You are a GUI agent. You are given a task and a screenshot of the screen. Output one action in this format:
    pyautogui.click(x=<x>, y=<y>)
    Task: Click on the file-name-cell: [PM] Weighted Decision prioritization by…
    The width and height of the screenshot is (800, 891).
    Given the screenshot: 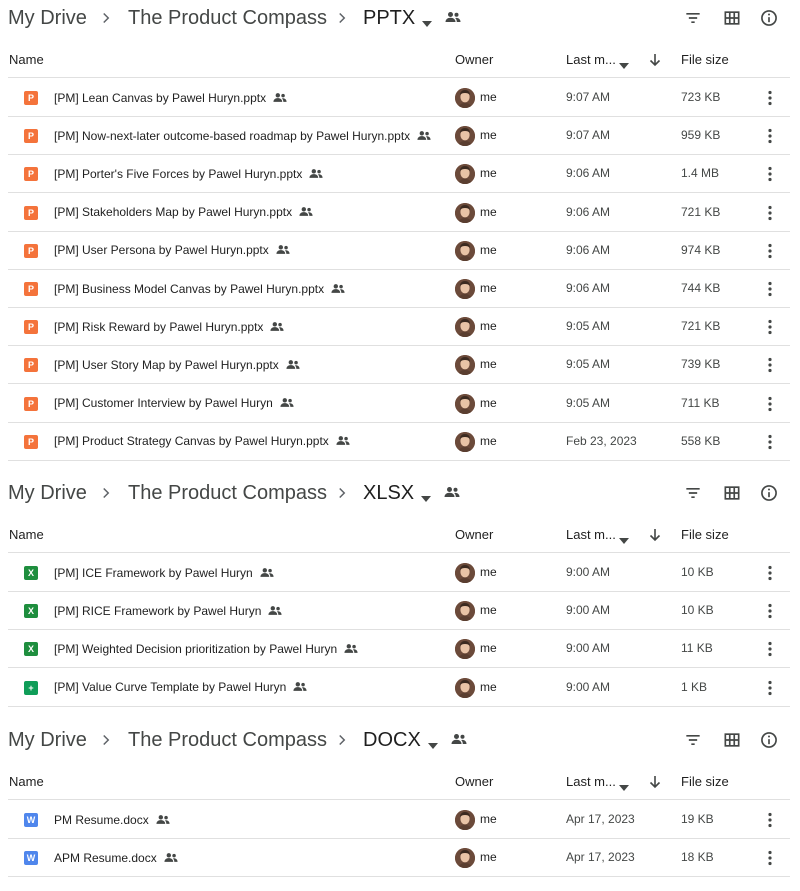 What is the action you would take?
    pyautogui.click(x=206, y=648)
    